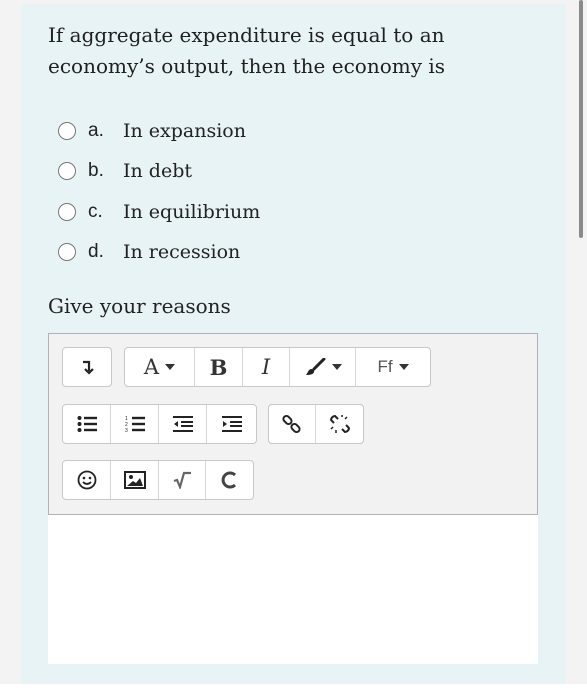 The image size is (587, 700). I want to click on indent-button, so click(231, 424).